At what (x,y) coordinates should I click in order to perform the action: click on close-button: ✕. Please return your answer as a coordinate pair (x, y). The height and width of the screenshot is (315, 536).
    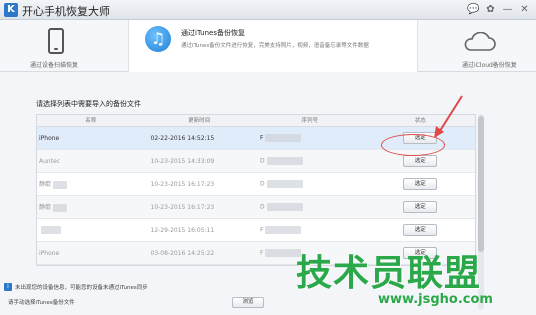
    Looking at the image, I should click on (524, 9).